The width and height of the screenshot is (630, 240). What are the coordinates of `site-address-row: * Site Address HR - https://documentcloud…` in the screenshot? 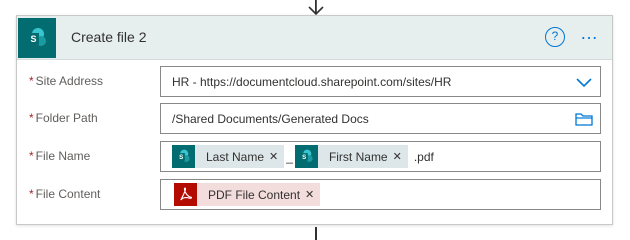 It's located at (314, 82).